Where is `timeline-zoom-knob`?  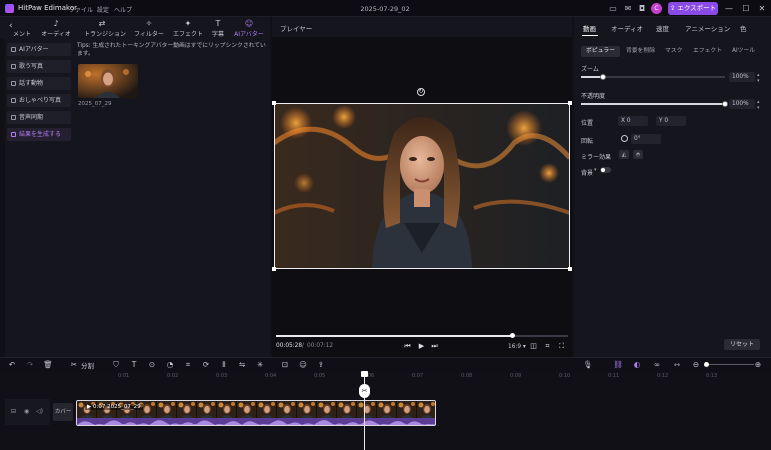
timeline-zoom-knob is located at coordinates (706, 364).